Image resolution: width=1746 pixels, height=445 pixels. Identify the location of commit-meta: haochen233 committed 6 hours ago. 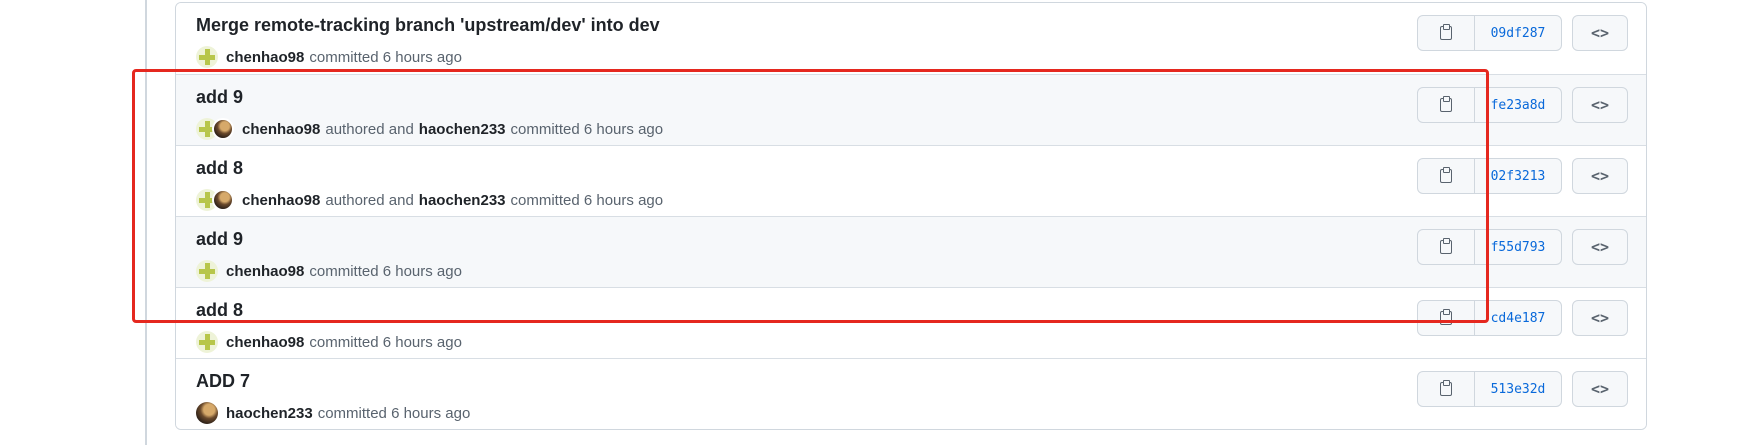
(335, 413).